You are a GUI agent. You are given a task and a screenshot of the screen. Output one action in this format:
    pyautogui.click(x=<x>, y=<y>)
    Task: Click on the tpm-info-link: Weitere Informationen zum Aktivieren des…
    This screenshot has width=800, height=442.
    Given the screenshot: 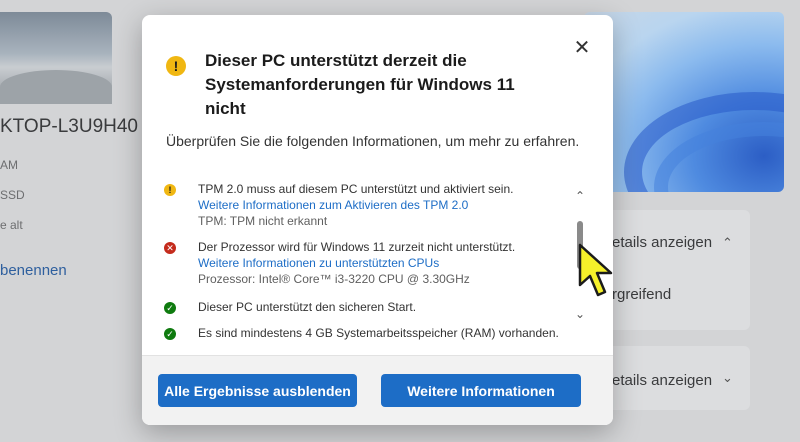 What is the action you would take?
    pyautogui.click(x=383, y=205)
    